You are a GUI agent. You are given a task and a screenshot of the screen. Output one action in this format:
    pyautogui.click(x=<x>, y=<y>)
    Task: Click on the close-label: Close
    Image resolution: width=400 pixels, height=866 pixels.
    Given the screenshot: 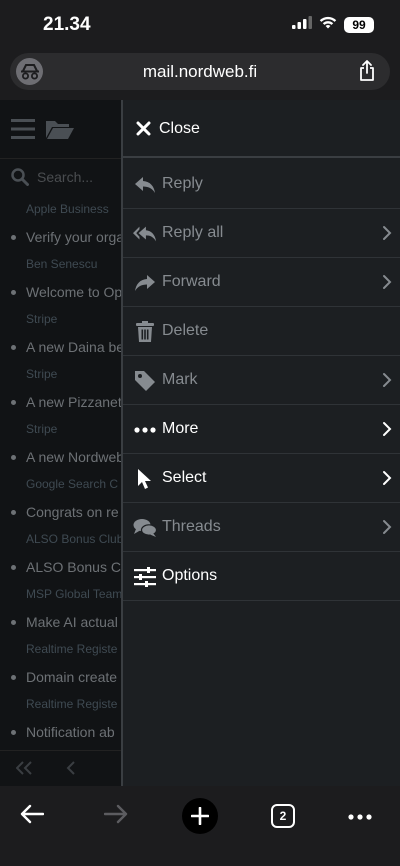 What is the action you would take?
    pyautogui.click(x=179, y=128)
    